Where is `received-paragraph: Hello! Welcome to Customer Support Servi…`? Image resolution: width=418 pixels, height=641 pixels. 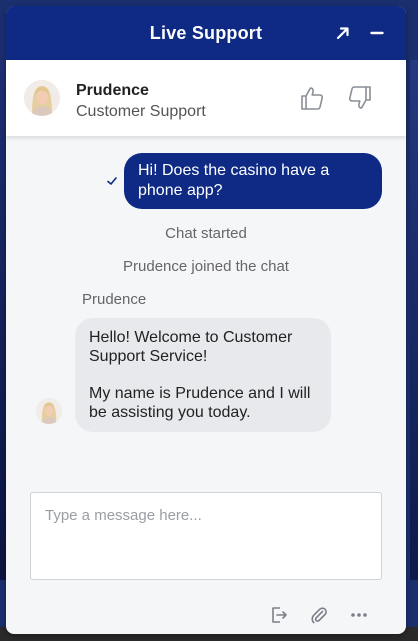
received-paragraph: Hello! Welcome to Customer Support Servi… is located at coordinates (191, 347).